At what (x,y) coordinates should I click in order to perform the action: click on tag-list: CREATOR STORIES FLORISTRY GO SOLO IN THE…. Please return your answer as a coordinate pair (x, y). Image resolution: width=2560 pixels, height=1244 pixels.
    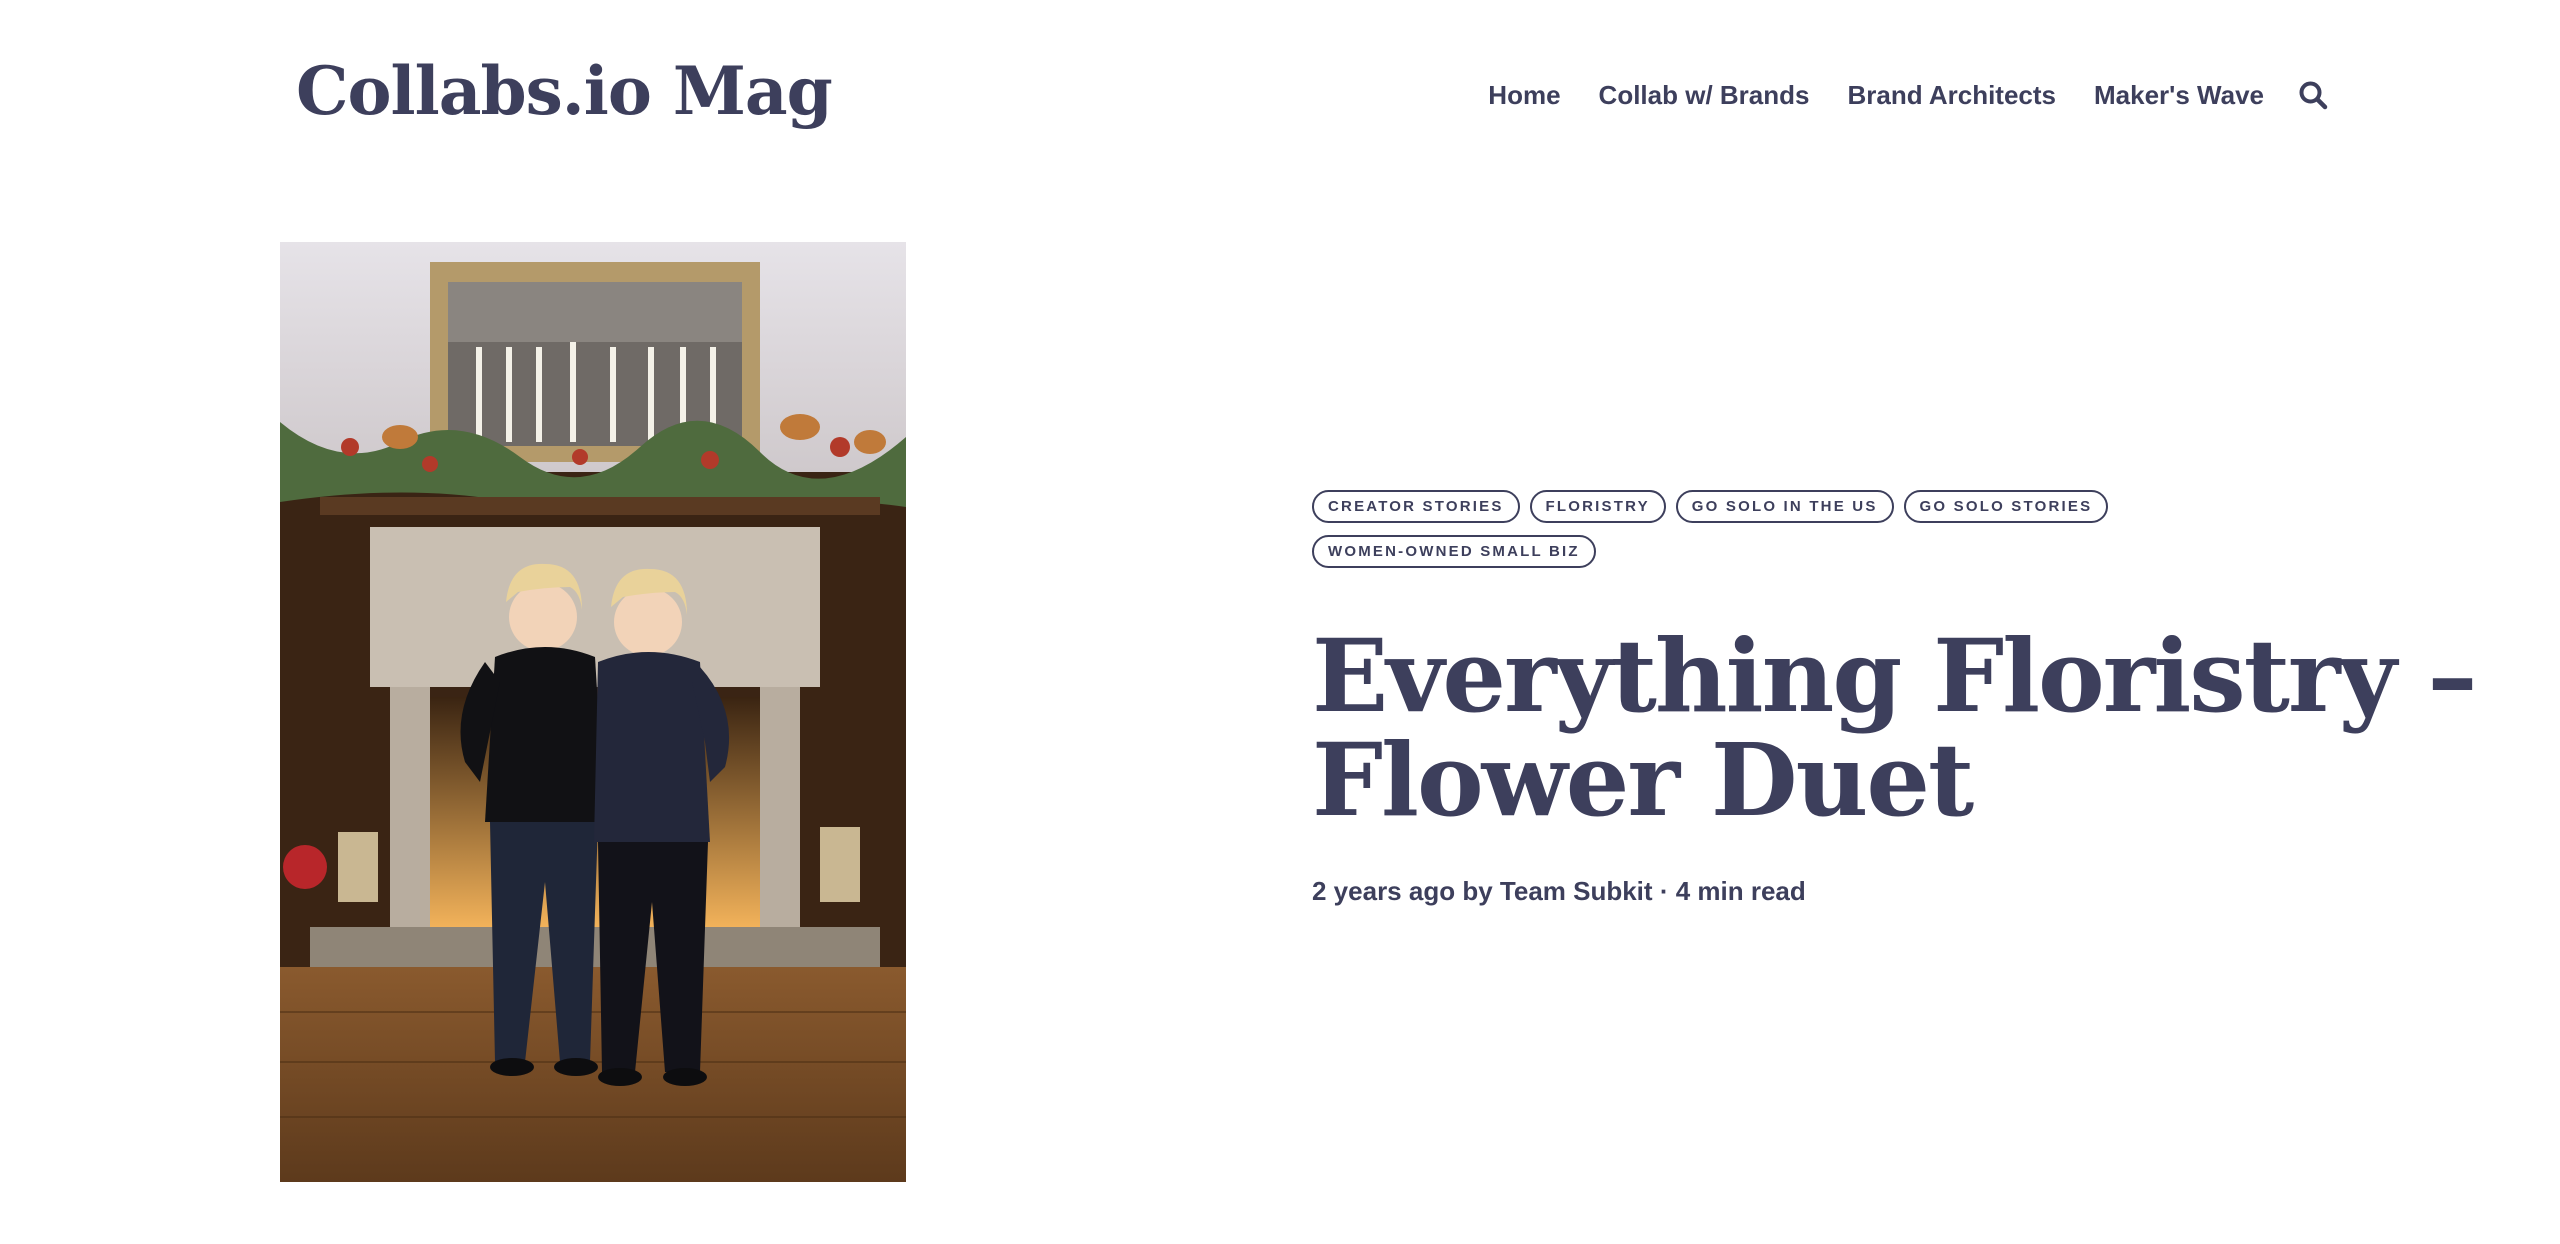
    Looking at the image, I should click on (1722, 529).